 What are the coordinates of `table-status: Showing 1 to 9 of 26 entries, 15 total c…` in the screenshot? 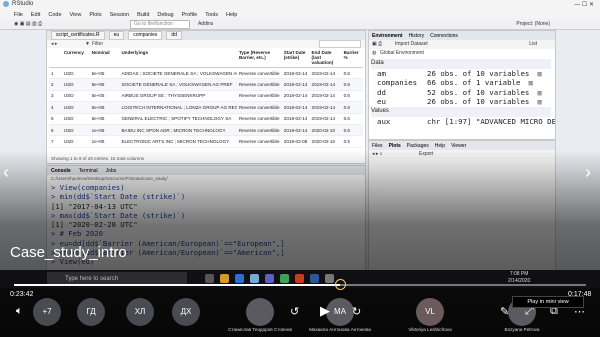 It's located at (97, 158).